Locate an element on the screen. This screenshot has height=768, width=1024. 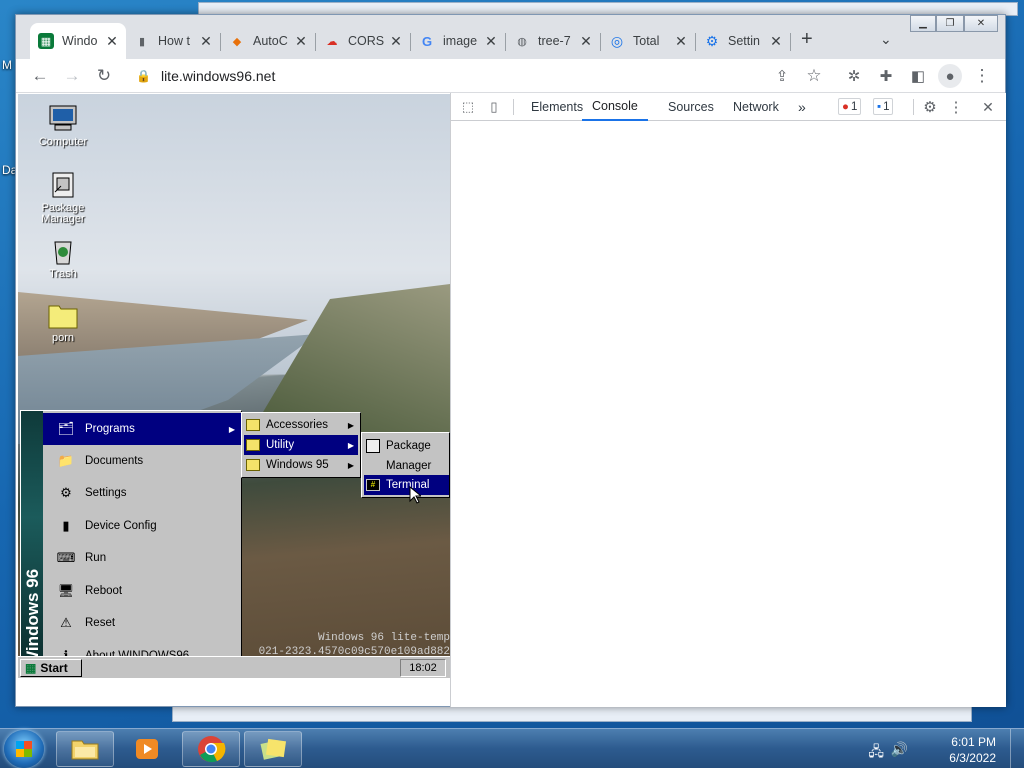
start-item-reset: ⚠ Reset is located at coordinates (142, 623).